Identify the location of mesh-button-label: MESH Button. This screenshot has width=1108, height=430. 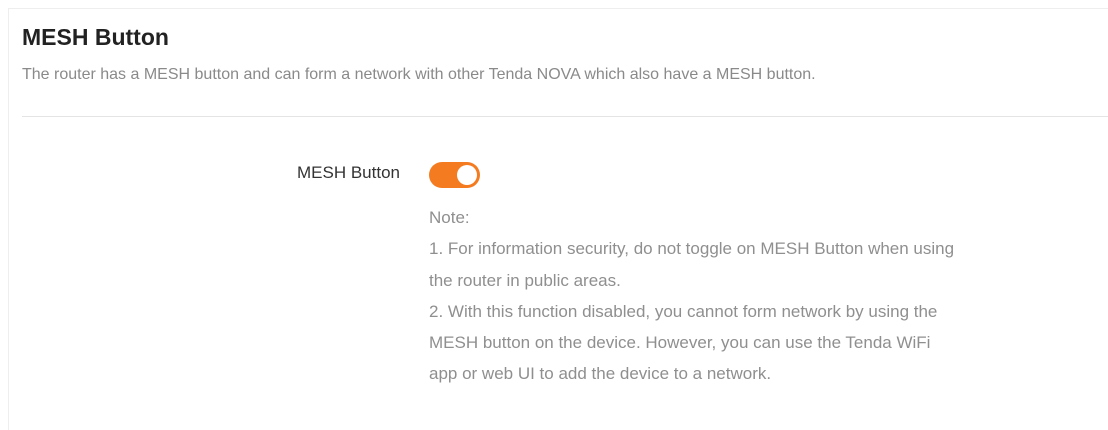
(348, 172).